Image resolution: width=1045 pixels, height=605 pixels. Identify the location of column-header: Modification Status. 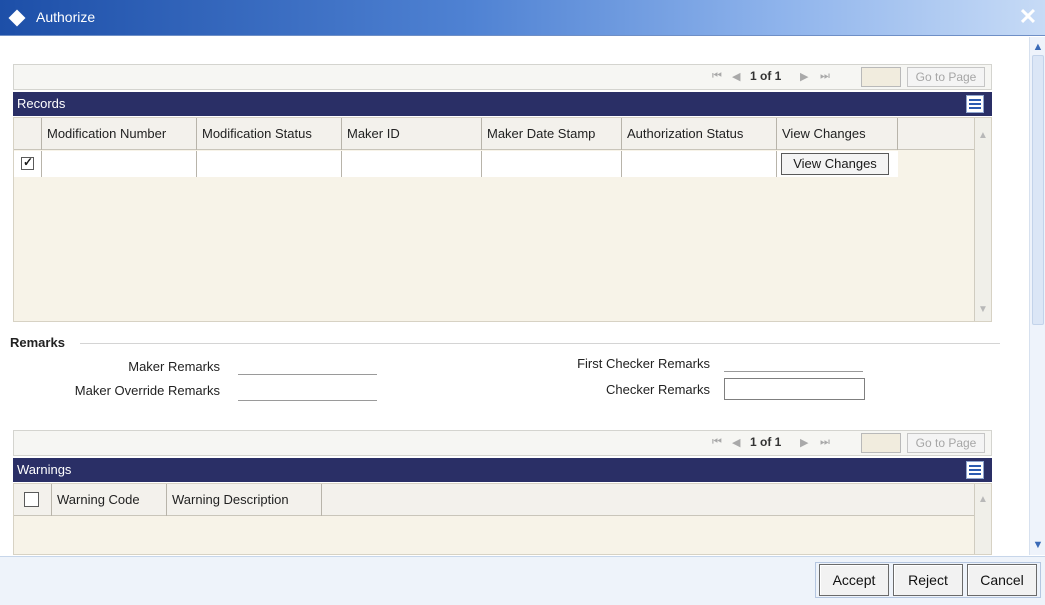
(269, 134).